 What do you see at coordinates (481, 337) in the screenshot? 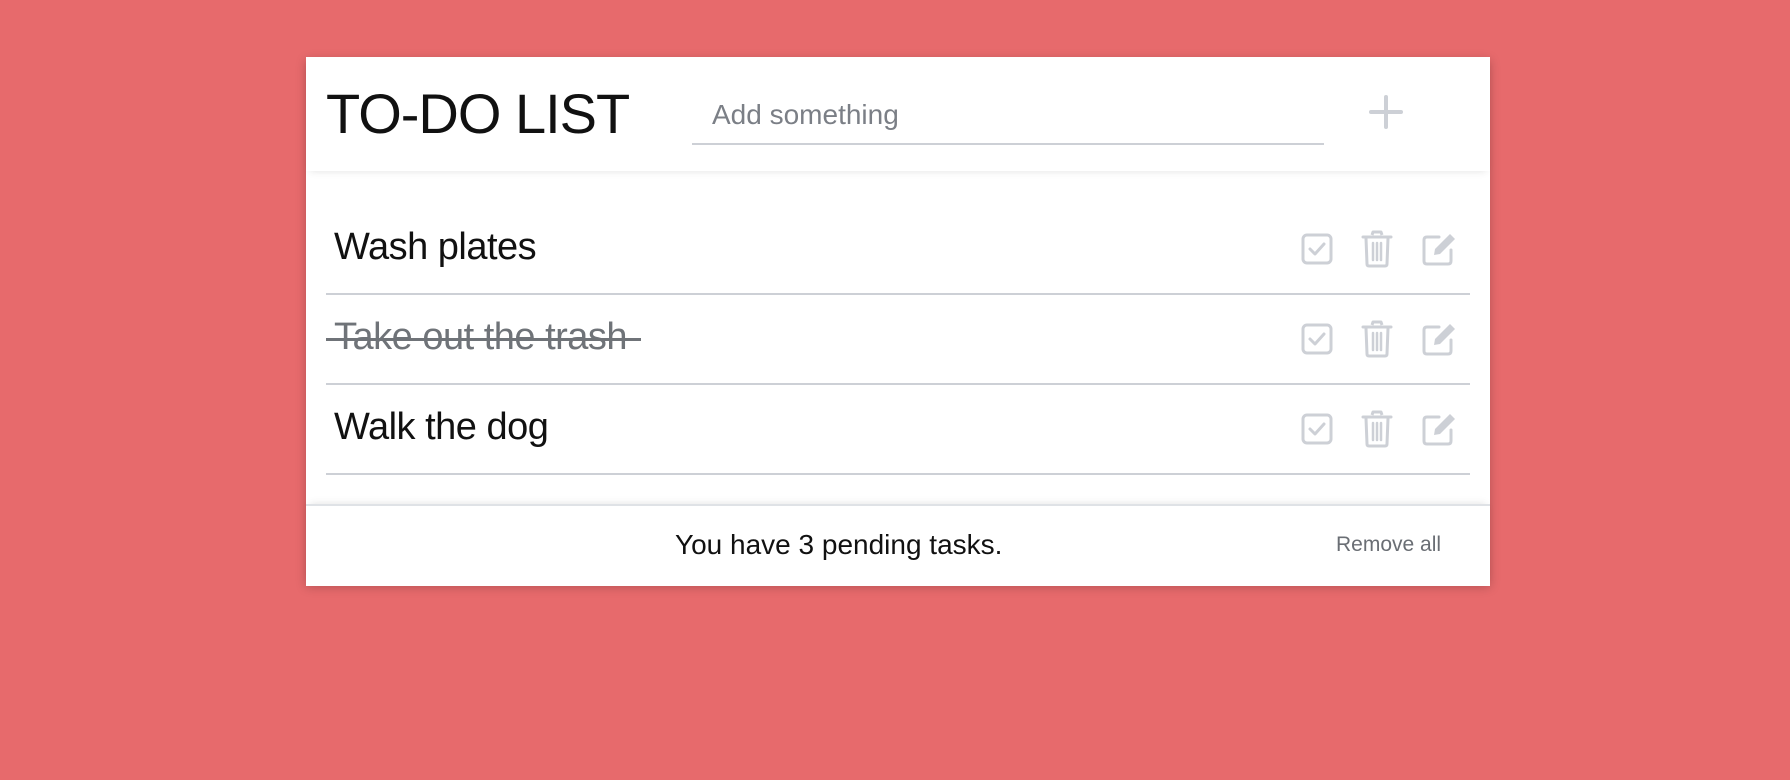
I see `task-text: Take out the trash` at bounding box center [481, 337].